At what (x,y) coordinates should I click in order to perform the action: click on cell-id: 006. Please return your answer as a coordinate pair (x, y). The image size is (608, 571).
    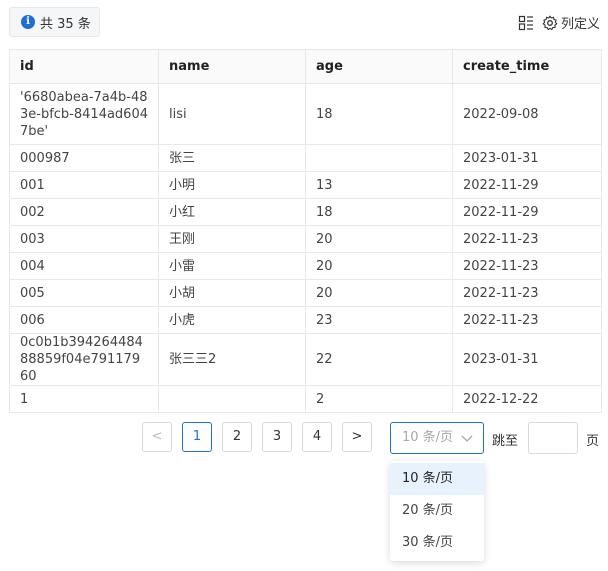
    Looking at the image, I should click on (84, 320).